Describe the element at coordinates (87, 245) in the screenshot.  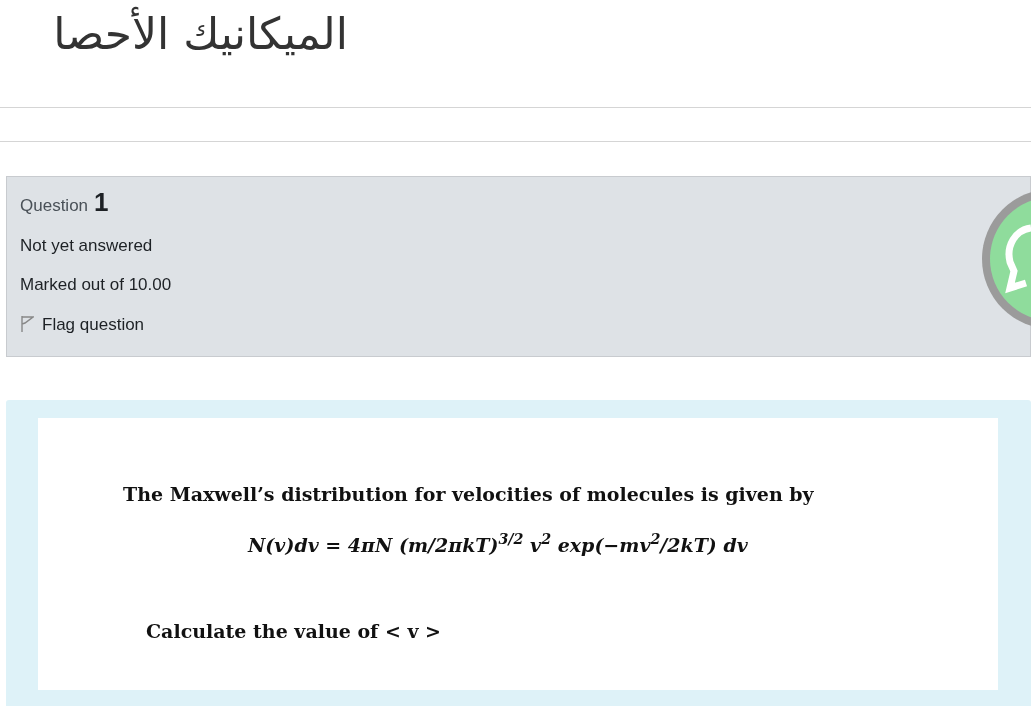
I see `answer-status: Not yet answered` at that location.